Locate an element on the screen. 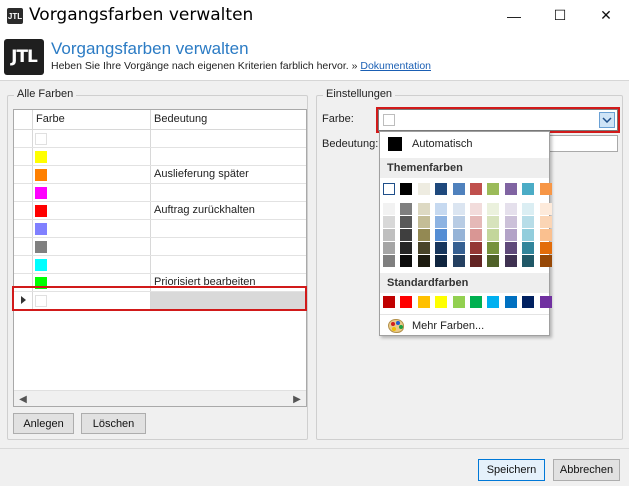 This screenshot has height=486, width=629. automatic-color-option: Automatisch is located at coordinates (464, 144).